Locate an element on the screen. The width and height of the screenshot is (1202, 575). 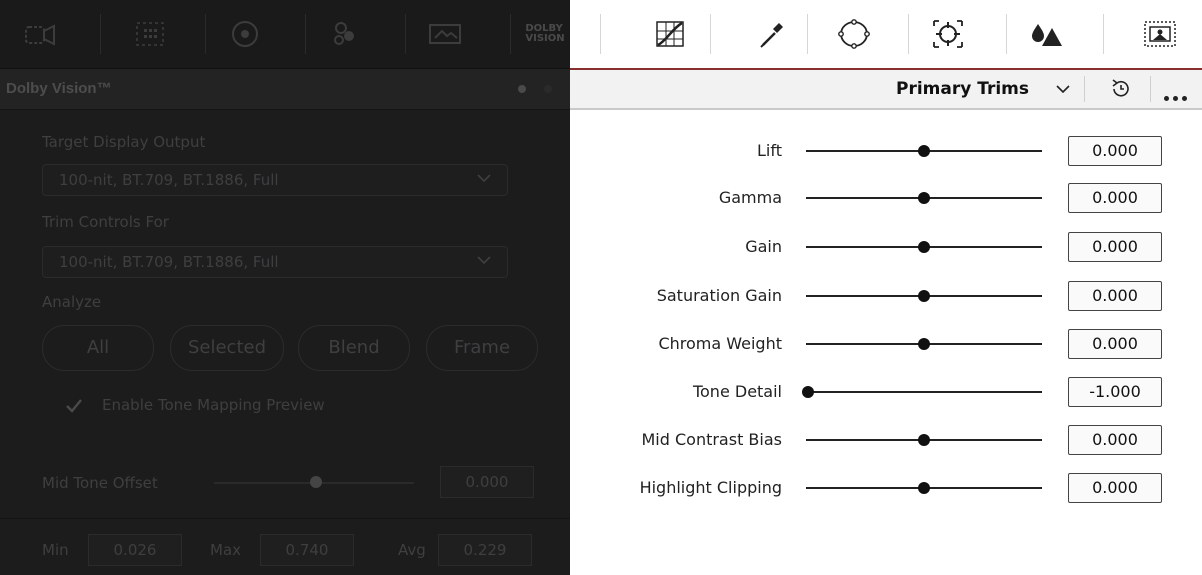
slider-row: Highlight Clipping 0.000 is located at coordinates (886, 488).